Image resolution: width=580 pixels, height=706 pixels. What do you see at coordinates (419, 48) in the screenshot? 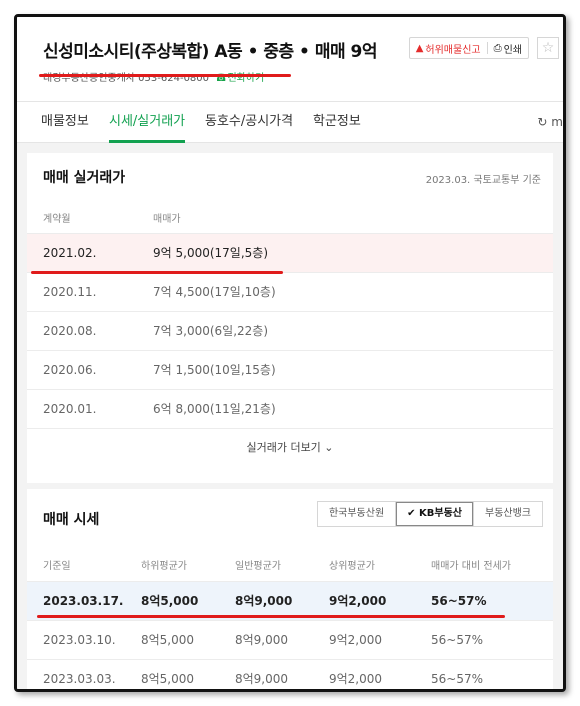
I see `siren-icon: ▲` at bounding box center [419, 48].